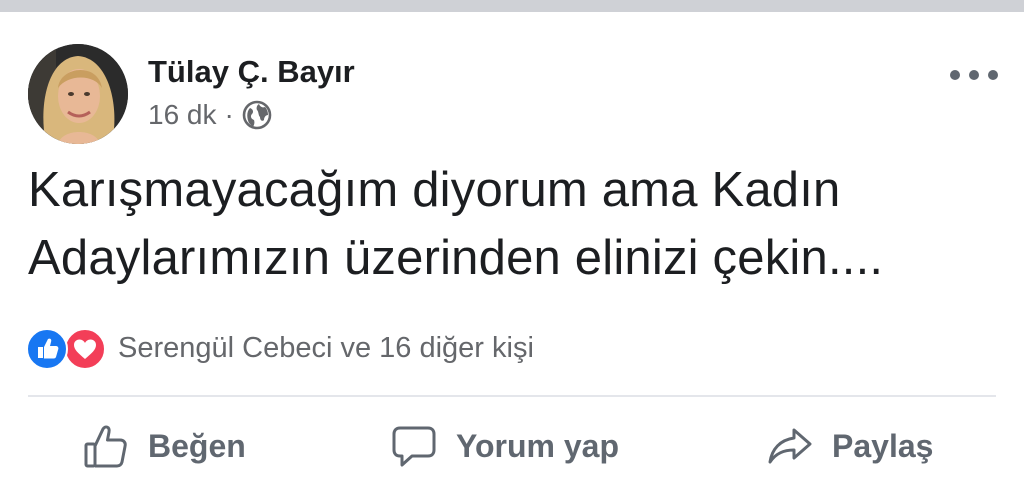 The width and height of the screenshot is (1024, 493). What do you see at coordinates (257, 115) in the screenshot?
I see `globe-icon` at bounding box center [257, 115].